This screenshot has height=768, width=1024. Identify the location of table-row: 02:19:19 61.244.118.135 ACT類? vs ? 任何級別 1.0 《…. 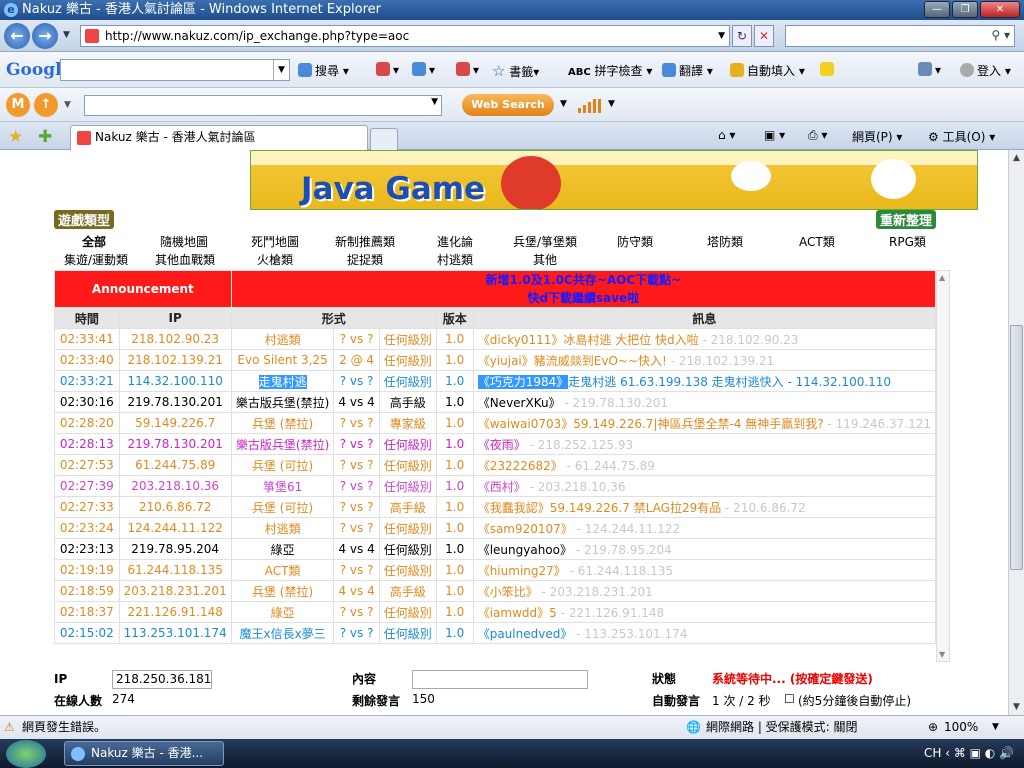
(495, 570).